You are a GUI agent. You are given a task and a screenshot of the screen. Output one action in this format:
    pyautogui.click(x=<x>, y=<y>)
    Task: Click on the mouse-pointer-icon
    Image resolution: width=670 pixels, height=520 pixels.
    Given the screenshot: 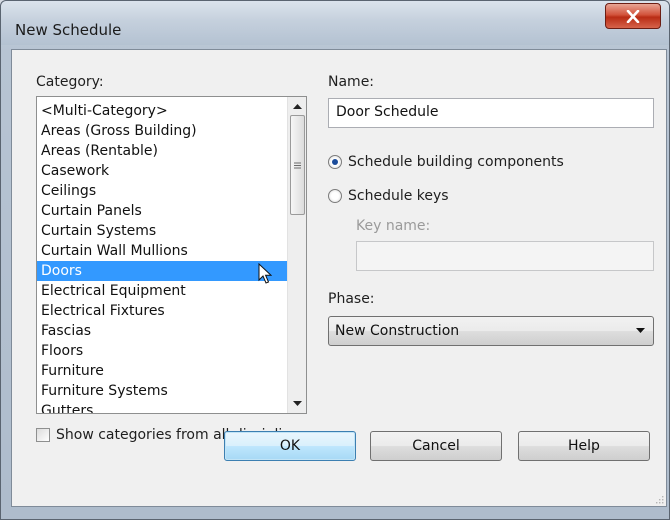 What is the action you would take?
    pyautogui.click(x=265, y=273)
    